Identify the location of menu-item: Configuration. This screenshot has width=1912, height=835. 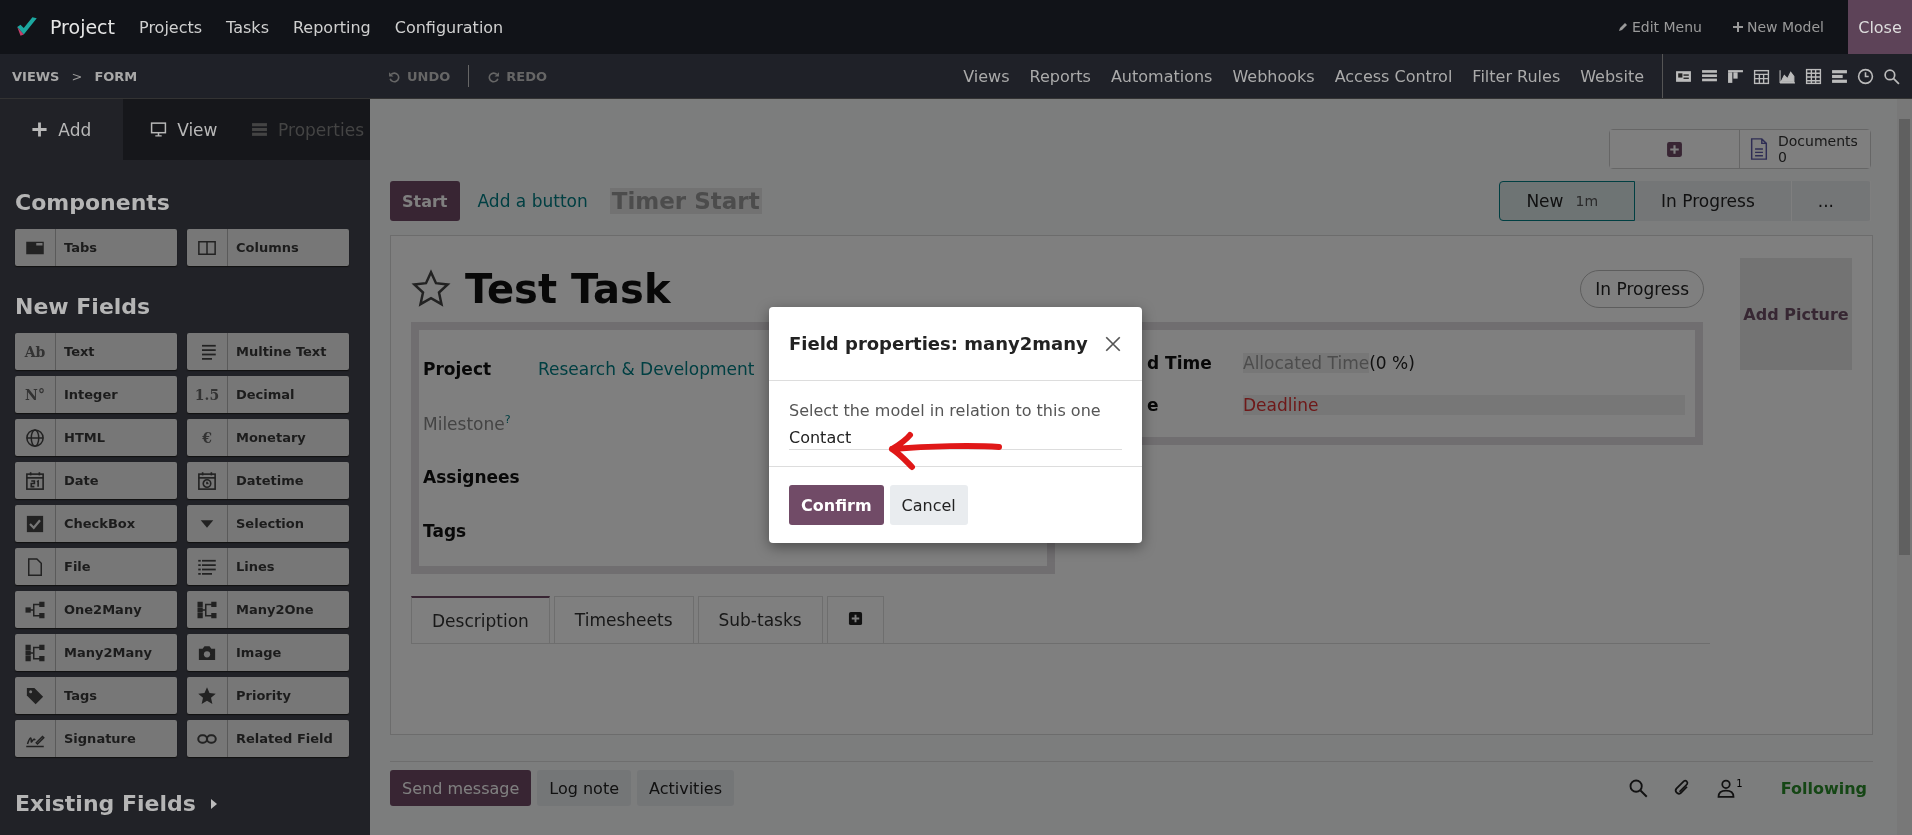
(449, 27).